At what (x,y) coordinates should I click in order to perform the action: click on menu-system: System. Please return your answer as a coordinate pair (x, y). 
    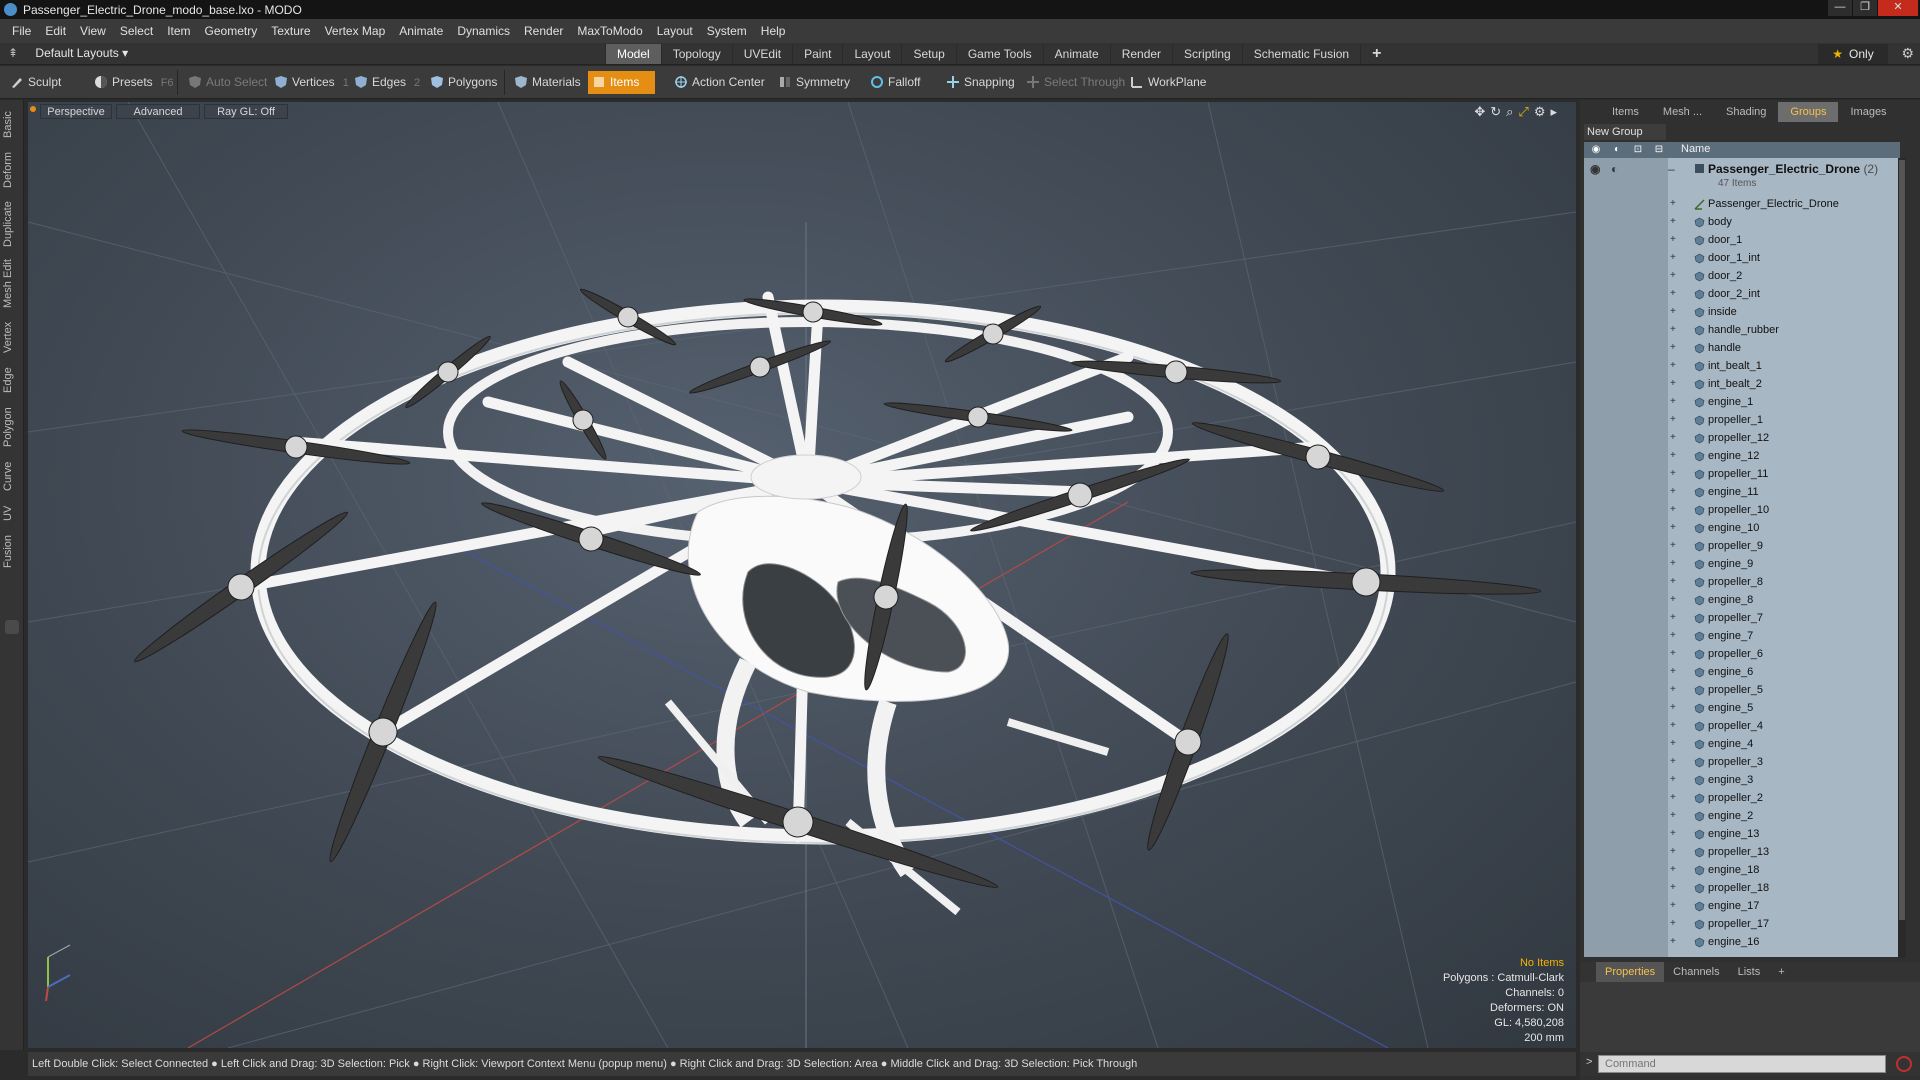
    Looking at the image, I should click on (727, 31).